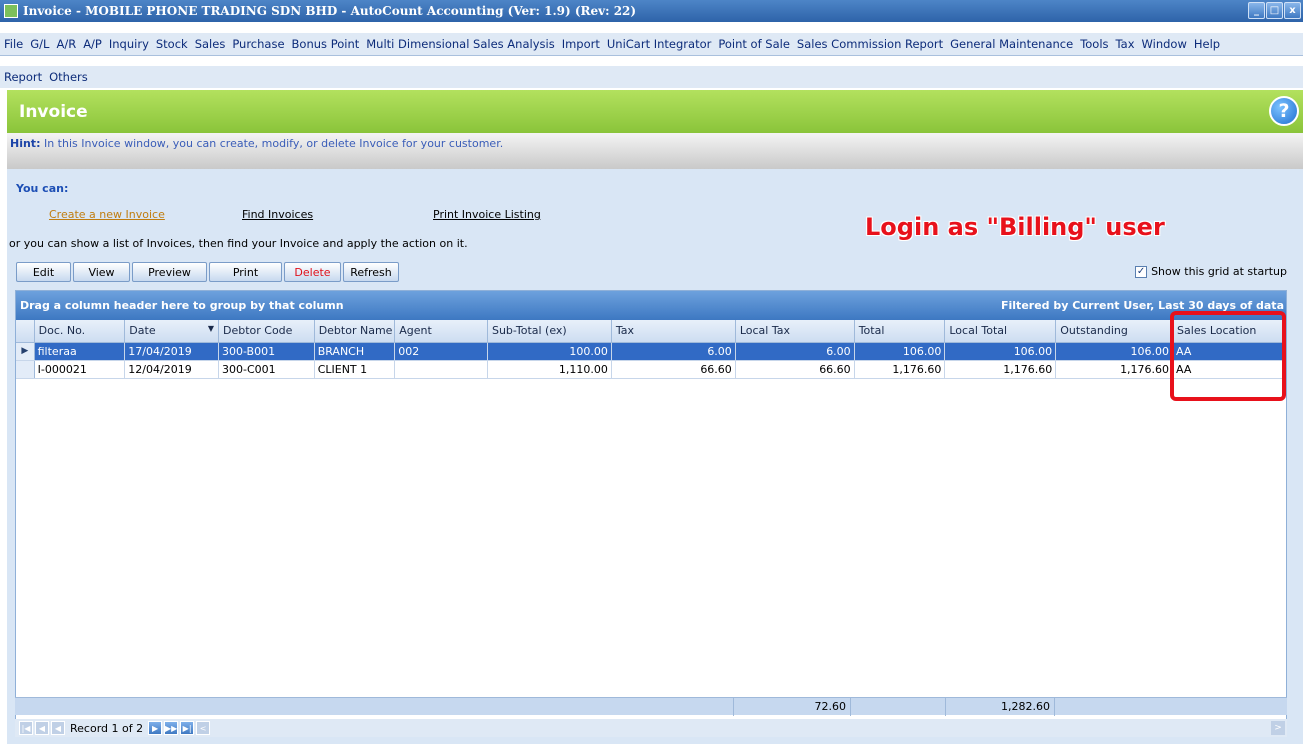 Image resolution: width=1303 pixels, height=744 pixels. Describe the element at coordinates (171, 351) in the screenshot. I see `cell-date: 17/04/2019` at that location.